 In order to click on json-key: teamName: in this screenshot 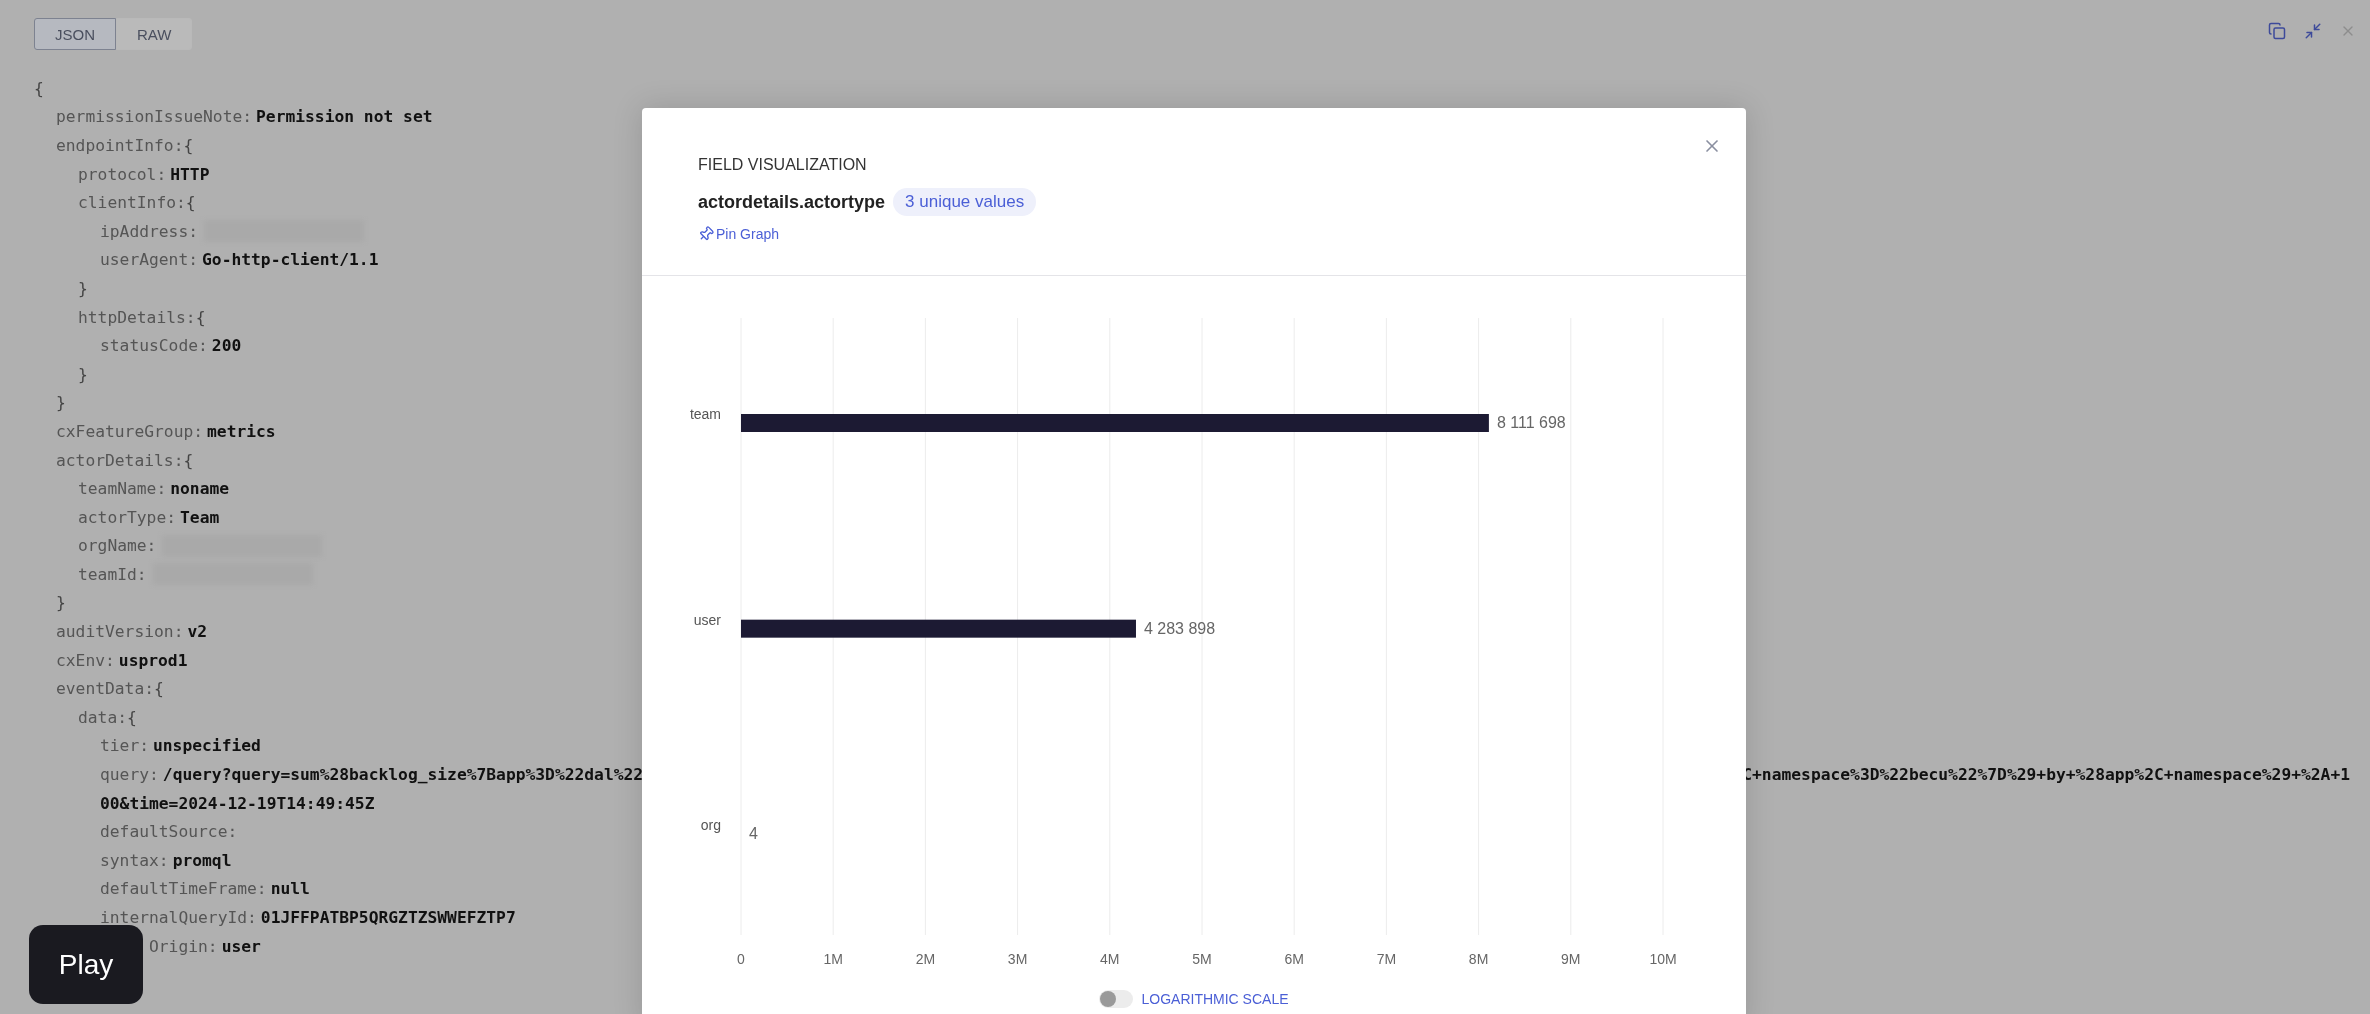, I will do `click(122, 489)`.